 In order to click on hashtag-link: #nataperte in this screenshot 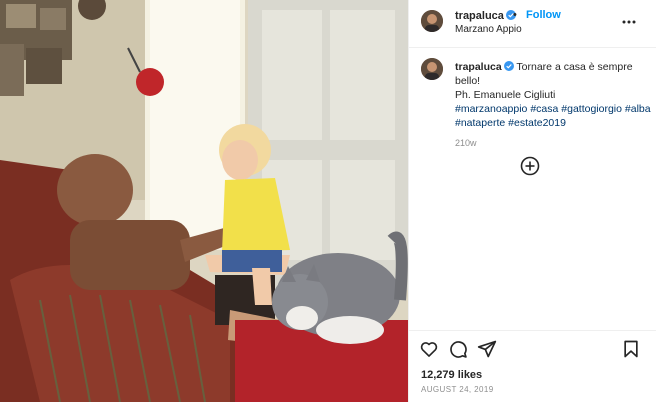, I will do `click(480, 123)`.